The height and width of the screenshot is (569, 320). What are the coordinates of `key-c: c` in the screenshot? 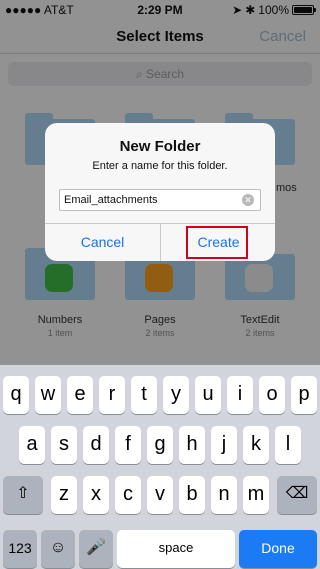 It's located at (128, 495).